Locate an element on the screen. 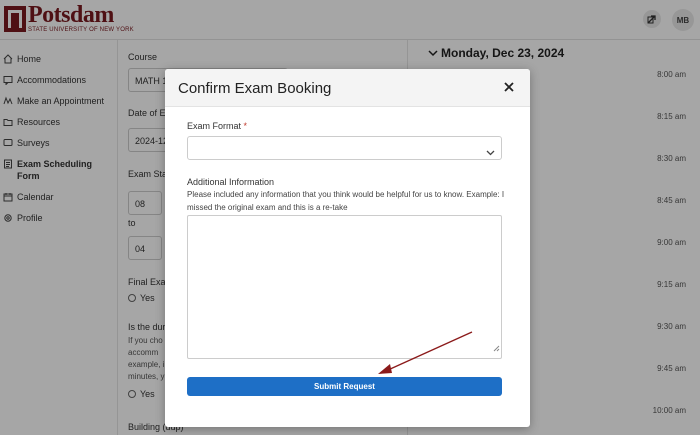  dialog-title: Confirm Exam Booking is located at coordinates (255, 88).